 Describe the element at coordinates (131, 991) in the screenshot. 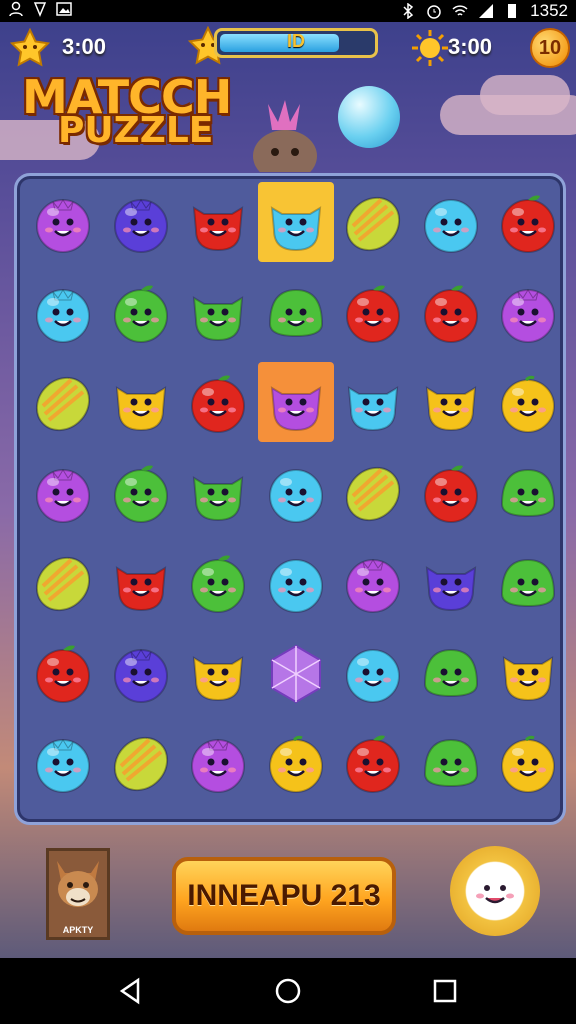

I see `back-icon` at that location.